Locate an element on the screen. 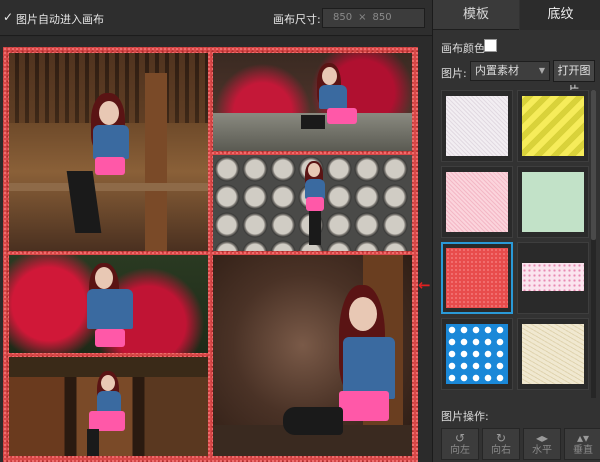 The height and width of the screenshot is (462, 600). texture-tile-blue-polka is located at coordinates (477, 354).